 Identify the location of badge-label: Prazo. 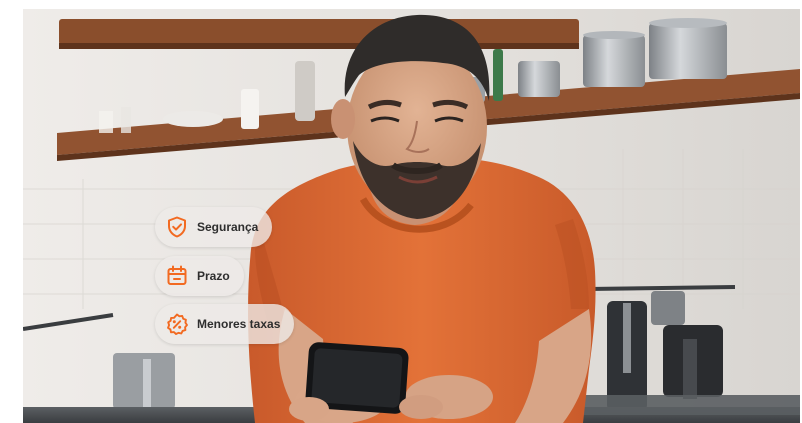
(213, 276).